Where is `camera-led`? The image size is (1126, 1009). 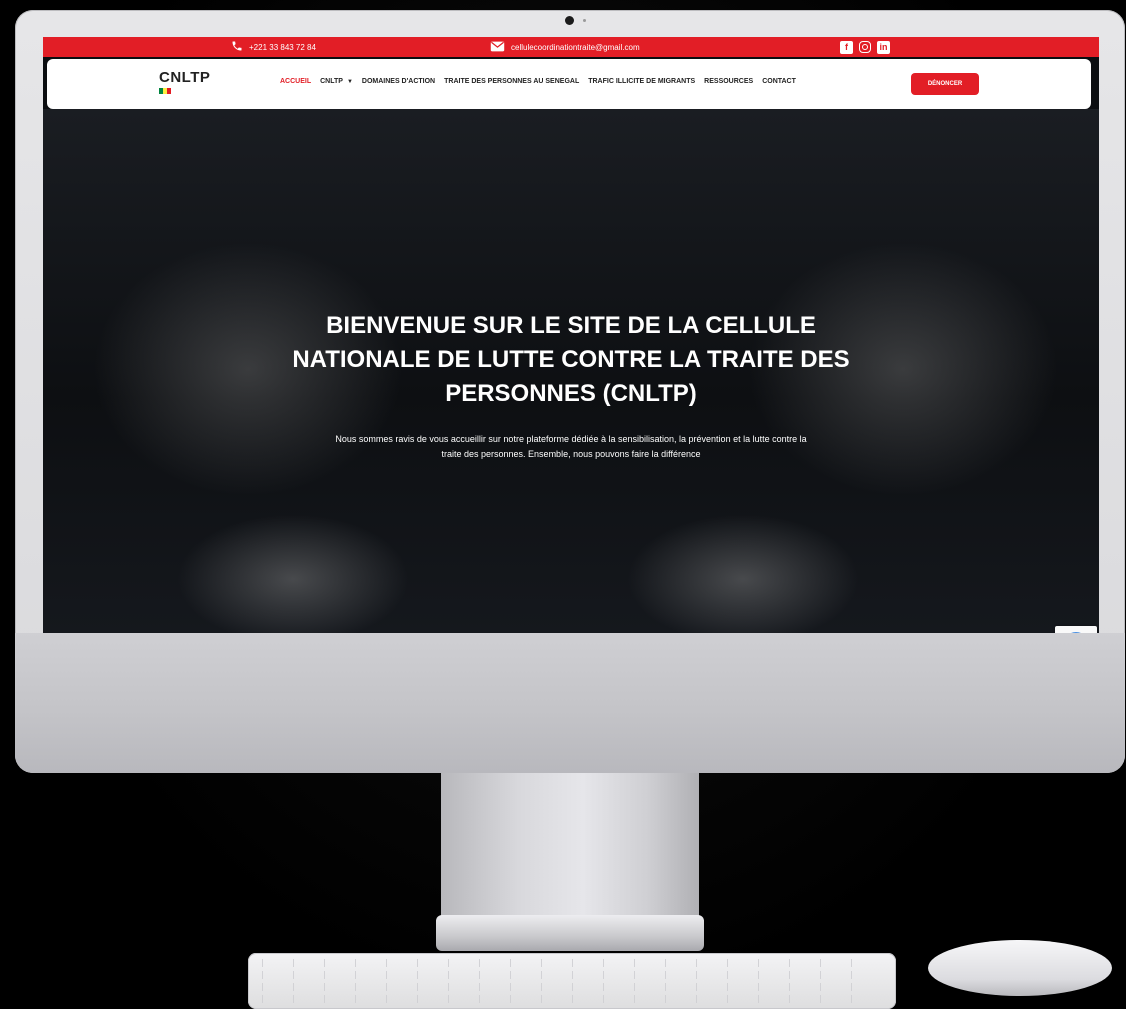
camera-led is located at coordinates (584, 20).